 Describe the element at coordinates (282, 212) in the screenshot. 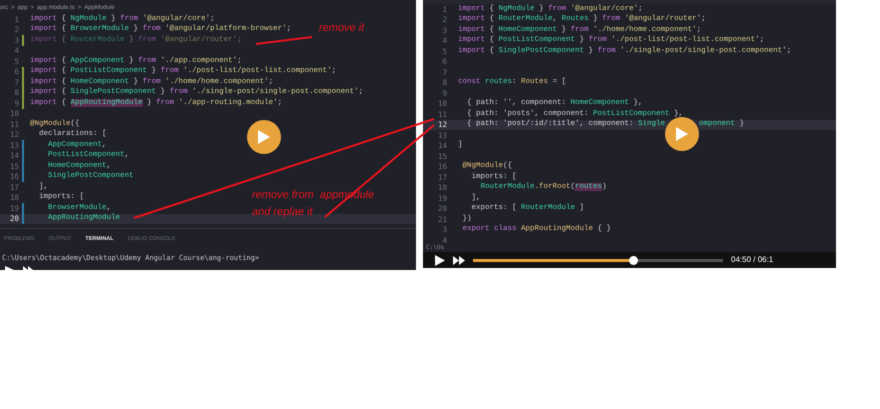

I see `annotation-text: and replae it` at that location.